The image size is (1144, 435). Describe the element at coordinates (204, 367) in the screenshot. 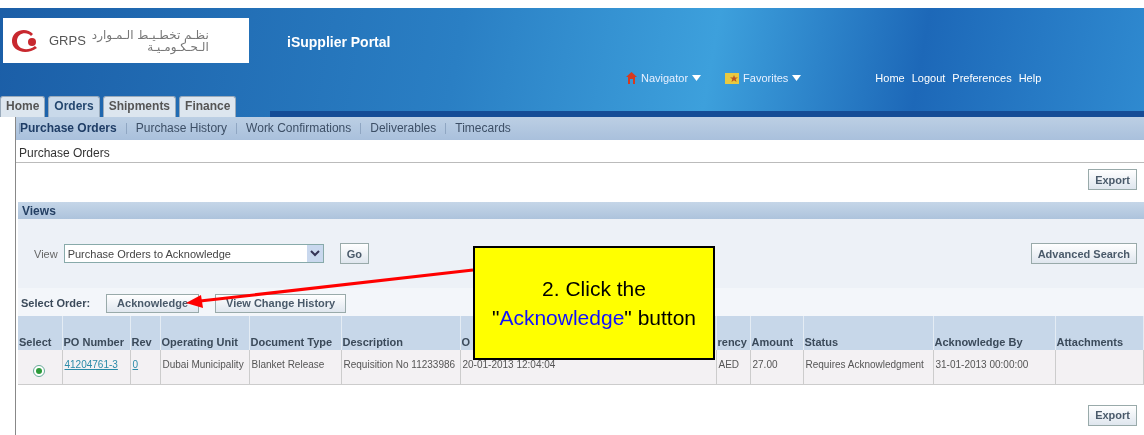

I see `table-cell: Dubai Municipality` at that location.